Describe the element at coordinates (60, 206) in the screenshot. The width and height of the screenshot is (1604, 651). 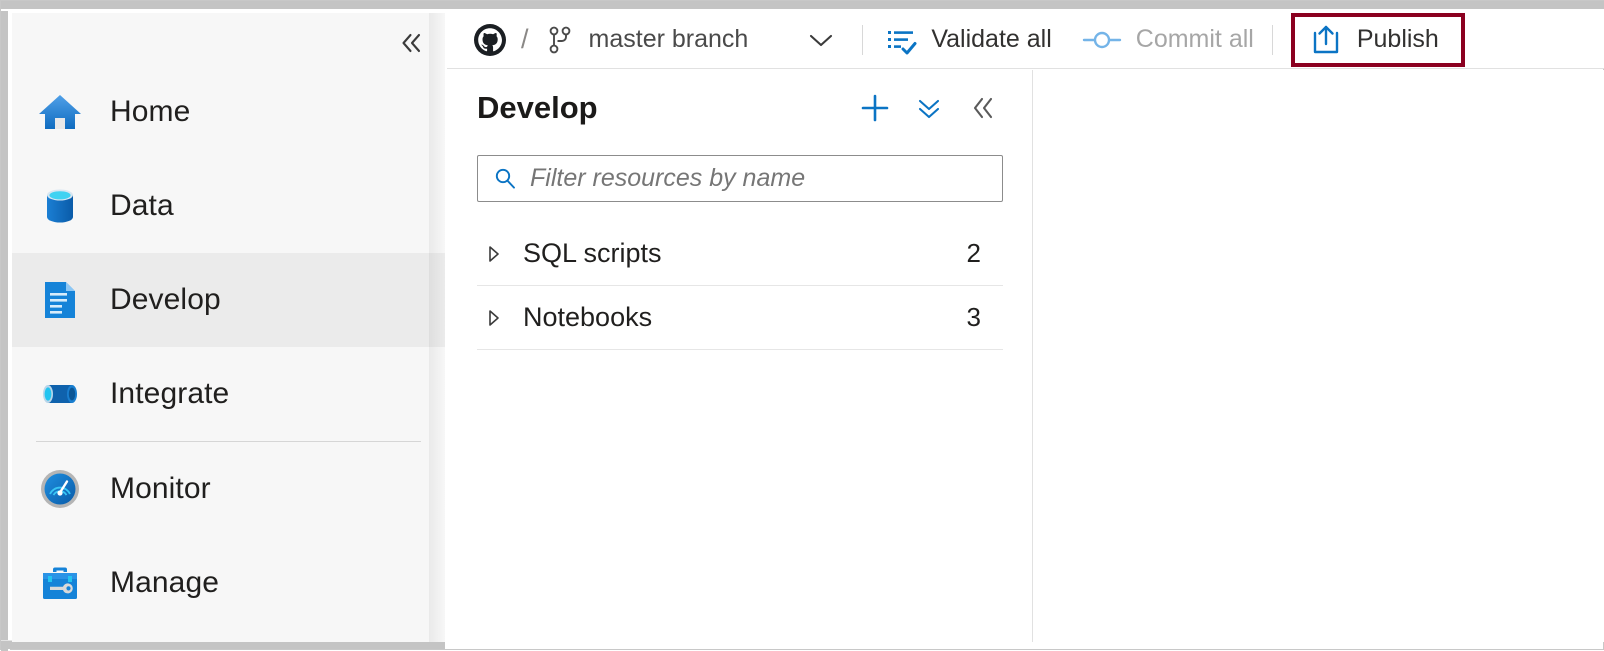
I see `database-icon` at that location.